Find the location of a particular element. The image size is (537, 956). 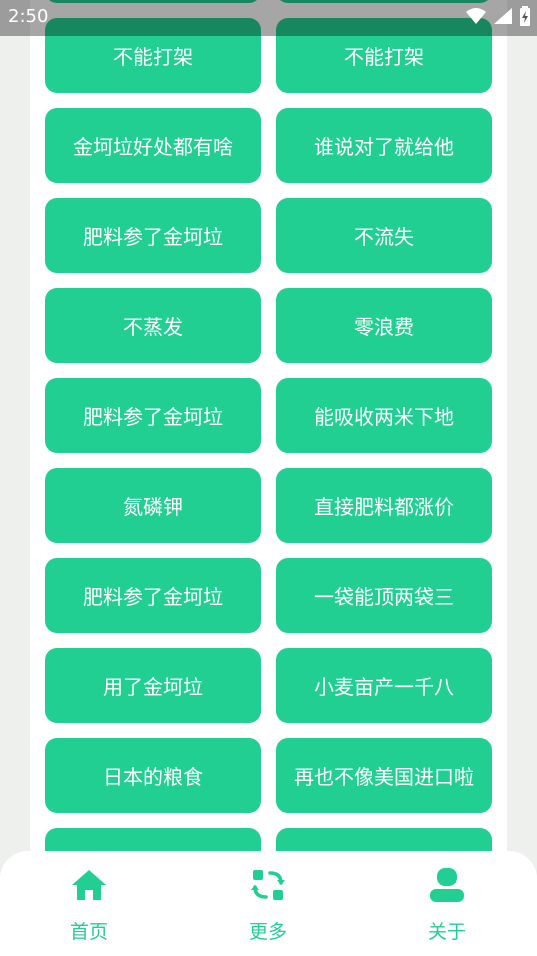

wifi-icon is located at coordinates (476, 18).